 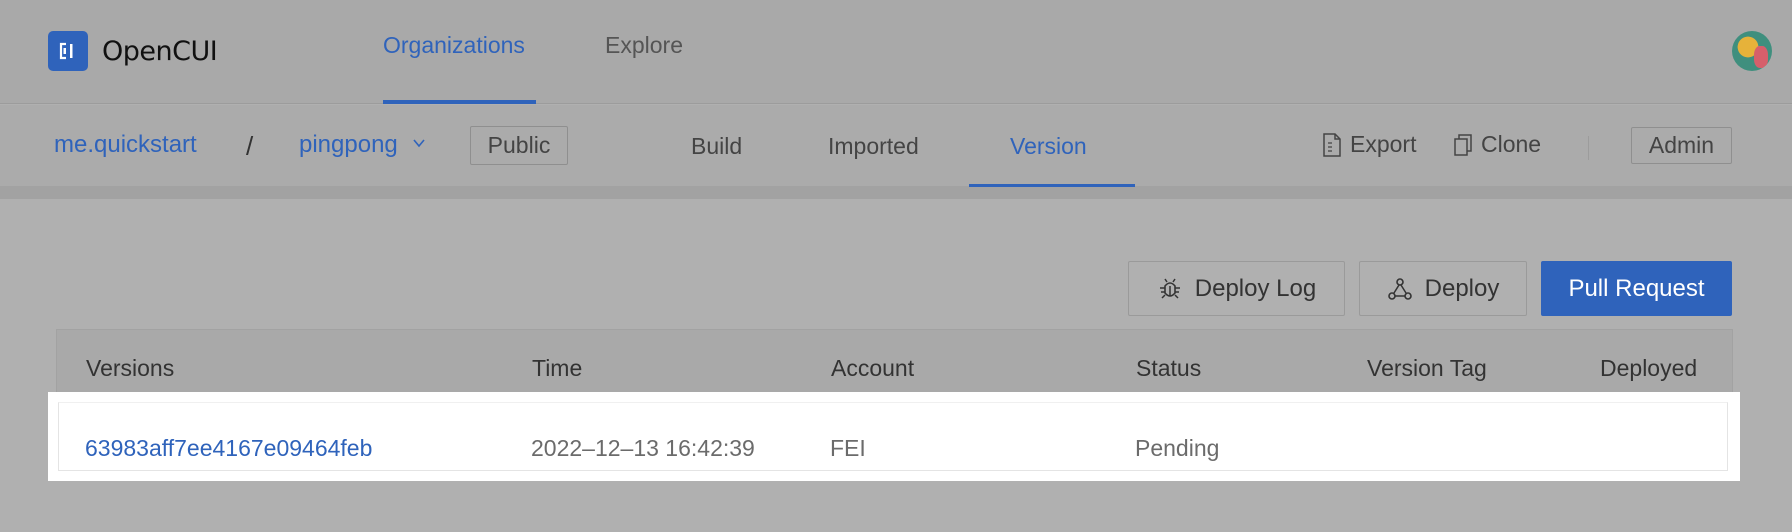 What do you see at coordinates (1463, 144) in the screenshot?
I see `copy-icon` at bounding box center [1463, 144].